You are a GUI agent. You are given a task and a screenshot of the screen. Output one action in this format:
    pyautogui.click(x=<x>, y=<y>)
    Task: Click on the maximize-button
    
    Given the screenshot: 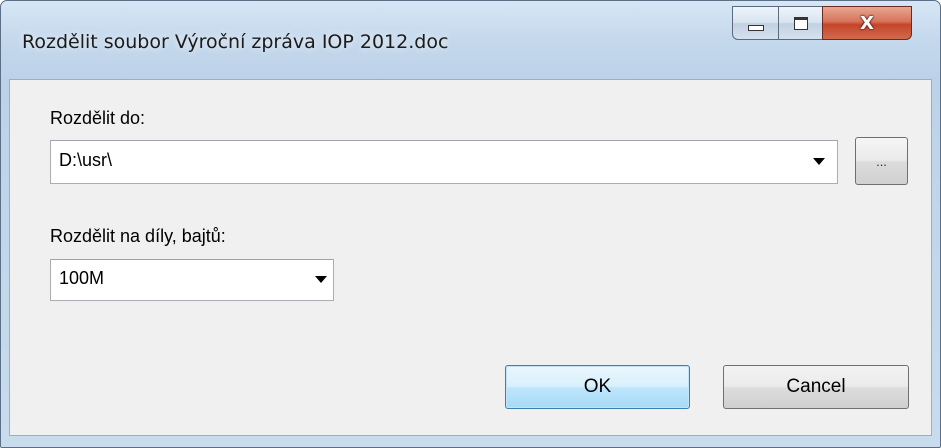 What is the action you would take?
    pyautogui.click(x=800, y=23)
    